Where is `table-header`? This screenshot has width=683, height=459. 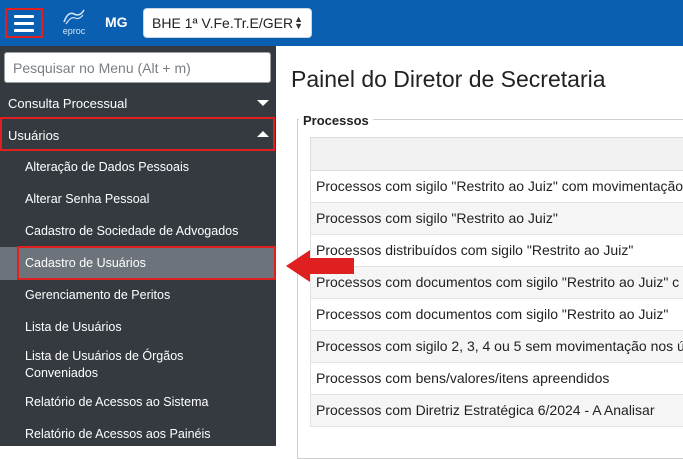 table-header is located at coordinates (496, 154).